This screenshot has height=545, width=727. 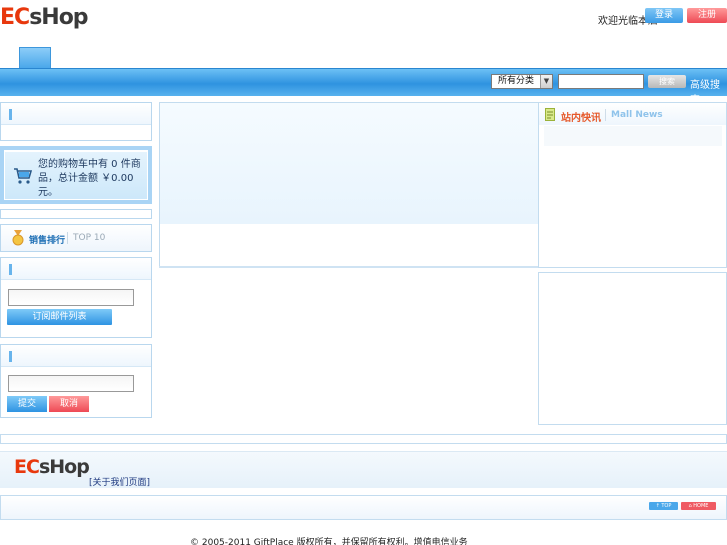 What do you see at coordinates (27, 467) in the screenshot?
I see `footer-logo-red: EC` at bounding box center [27, 467].